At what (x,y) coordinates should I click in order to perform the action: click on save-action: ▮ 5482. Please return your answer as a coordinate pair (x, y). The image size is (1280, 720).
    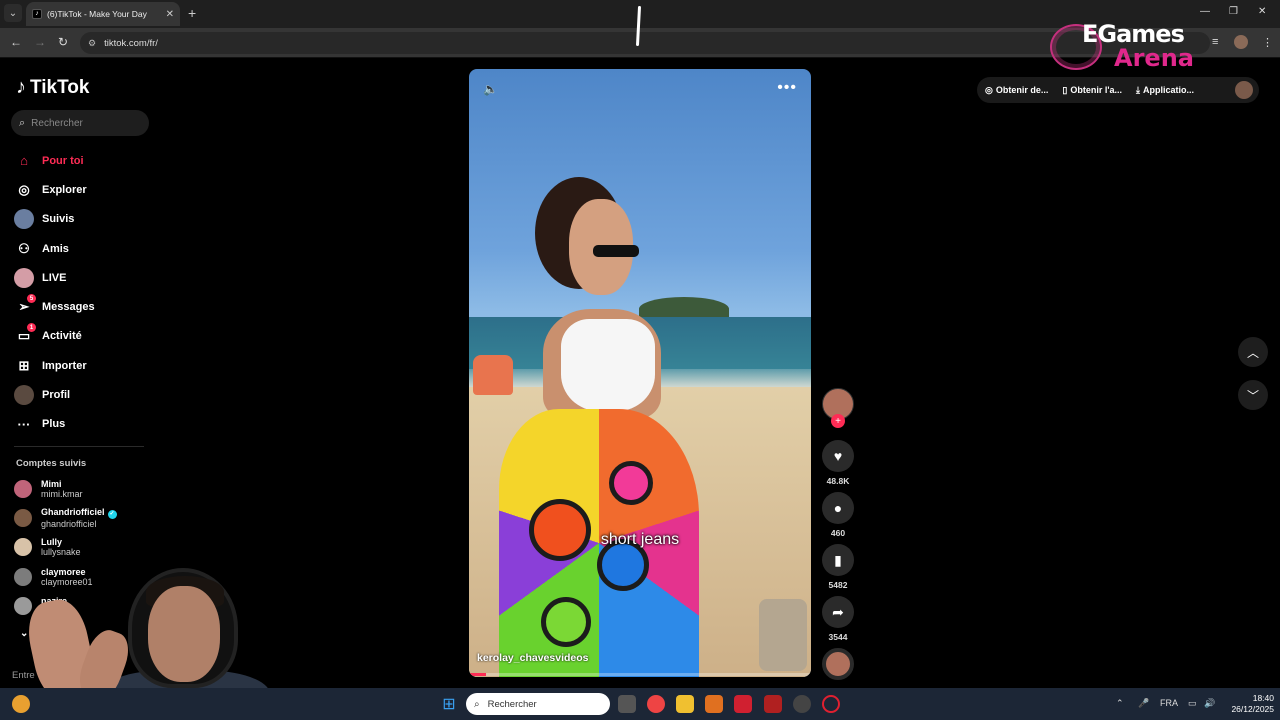
    Looking at the image, I should click on (838, 567).